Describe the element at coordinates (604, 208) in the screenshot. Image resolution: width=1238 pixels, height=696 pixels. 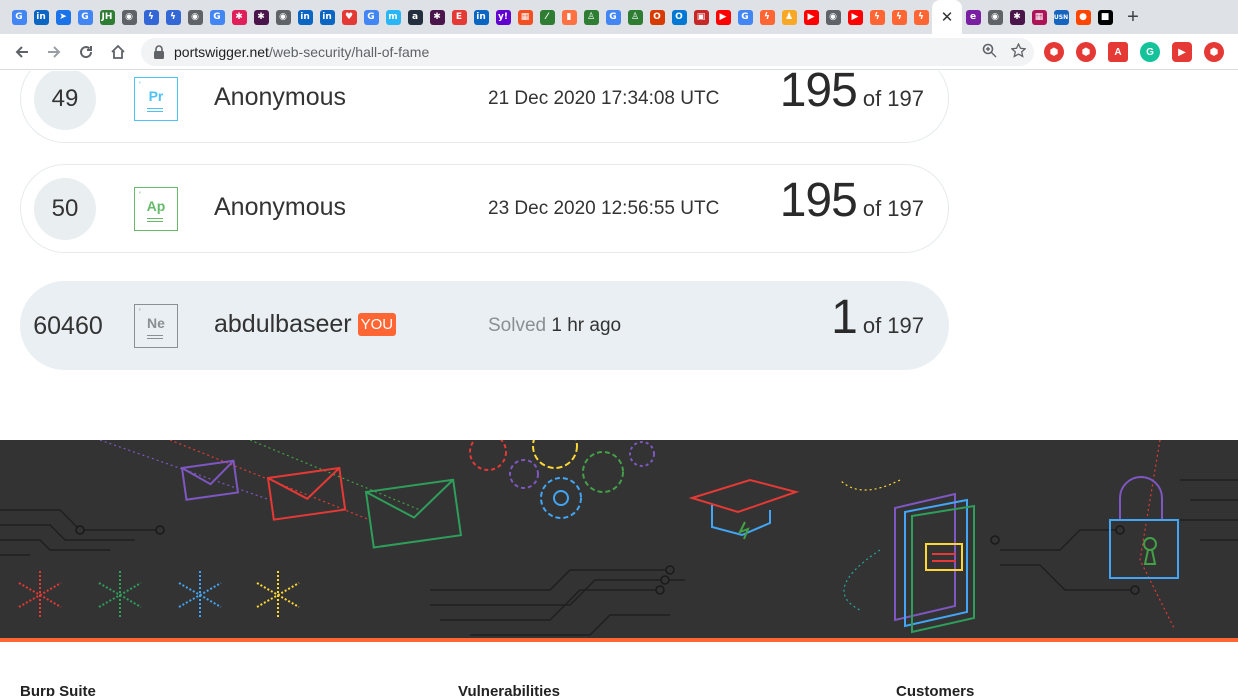
I see `time-value: 23 Dec 2020 12:56:55 UTC` at that location.